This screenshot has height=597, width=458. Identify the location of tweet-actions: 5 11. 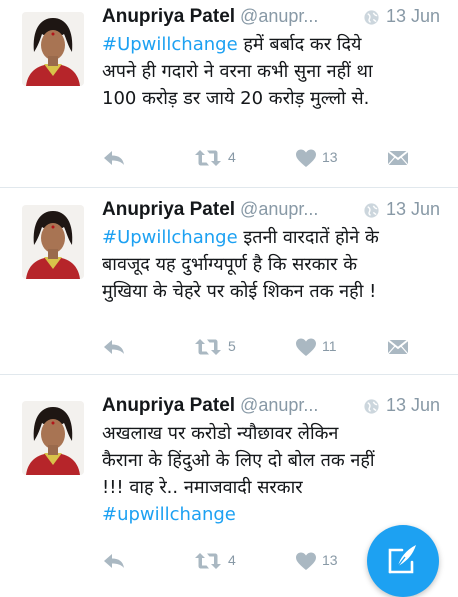
(267, 348).